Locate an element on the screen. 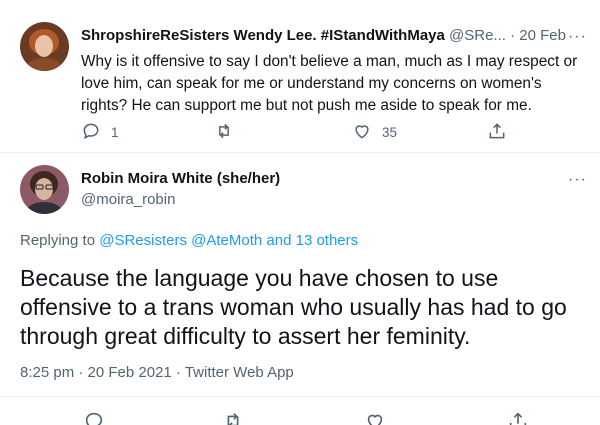 This screenshot has width=600, height=425. tweet2-author-name: Robin Moira White (she/her) is located at coordinates (180, 178).